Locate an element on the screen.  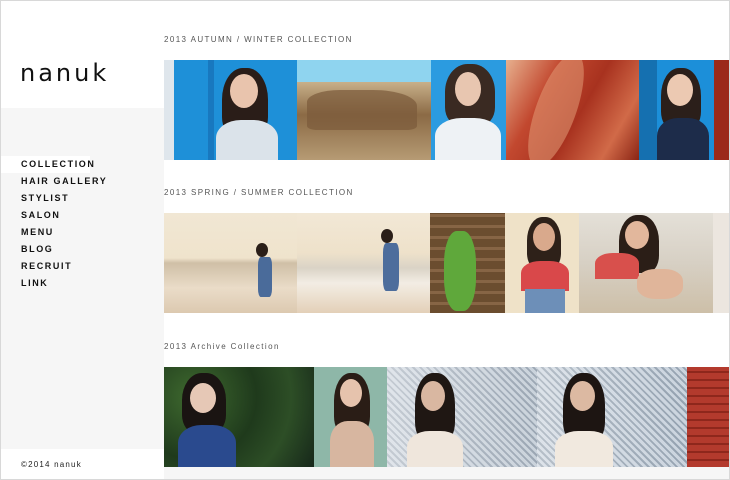
copyright-area: ©2014 nanuk is located at coordinates (82, 464).